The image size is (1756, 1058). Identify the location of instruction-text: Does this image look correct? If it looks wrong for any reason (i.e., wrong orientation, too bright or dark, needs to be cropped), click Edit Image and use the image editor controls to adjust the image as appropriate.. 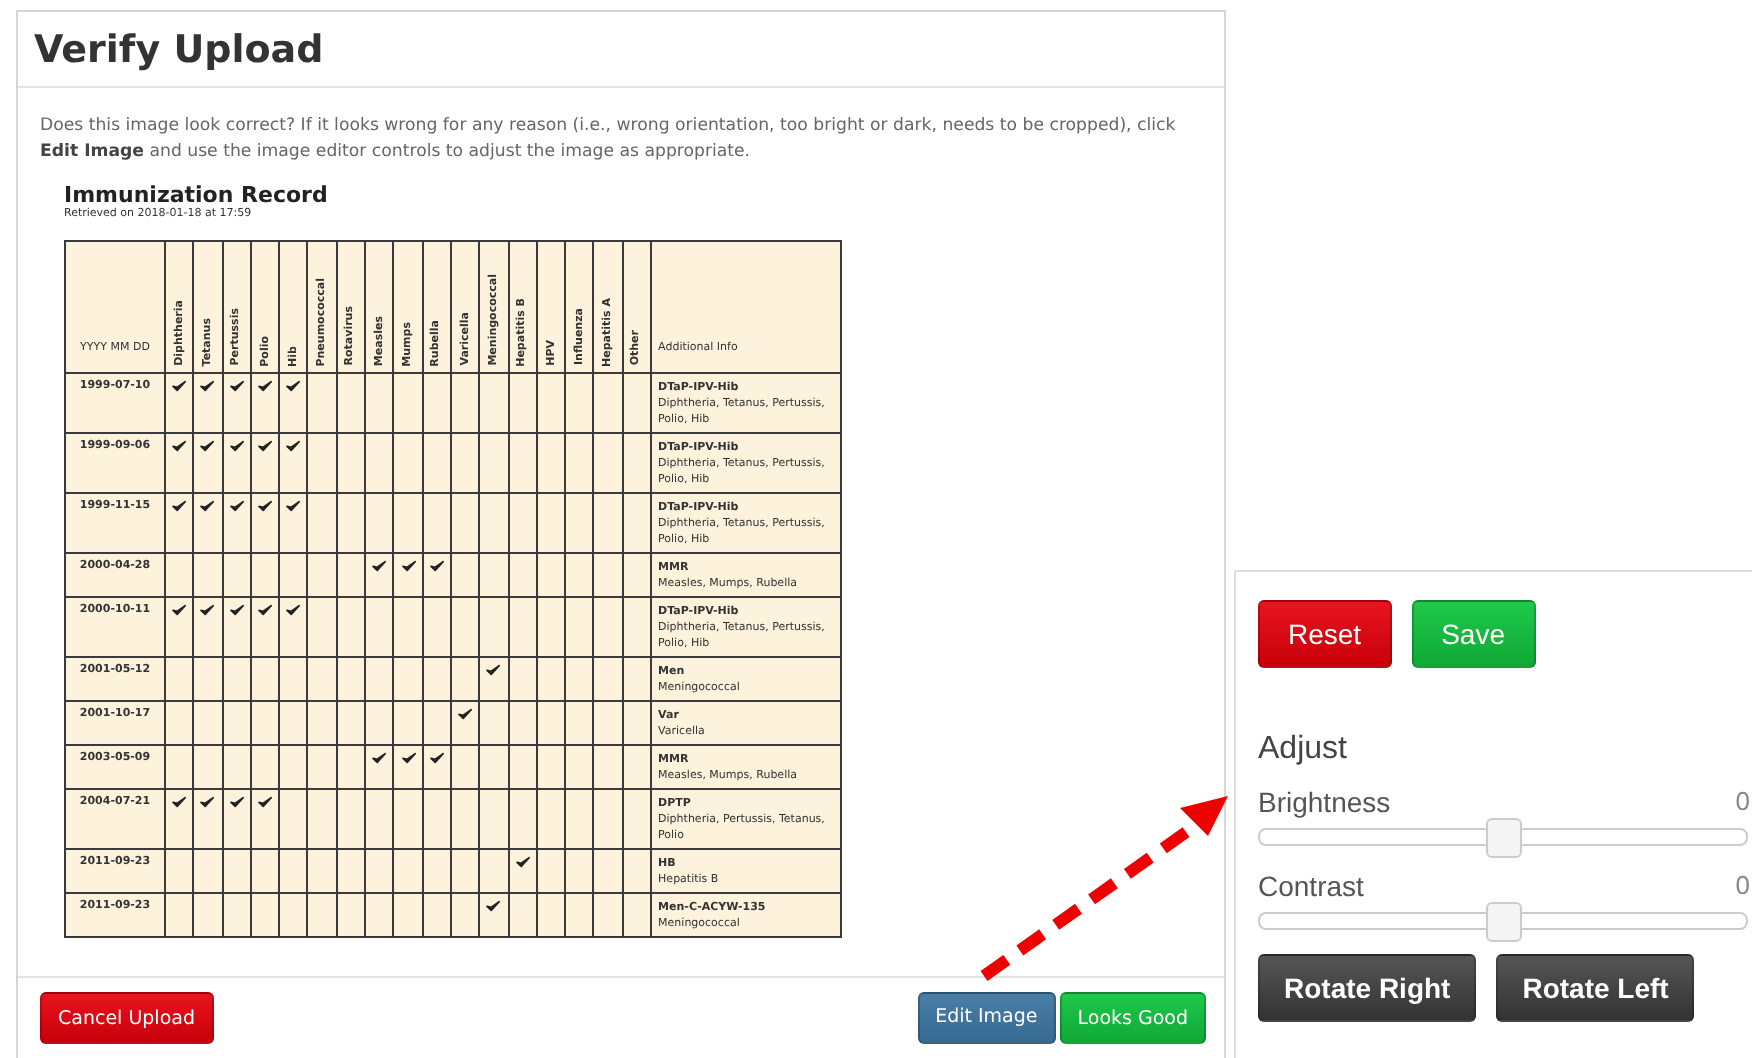
(609, 140).